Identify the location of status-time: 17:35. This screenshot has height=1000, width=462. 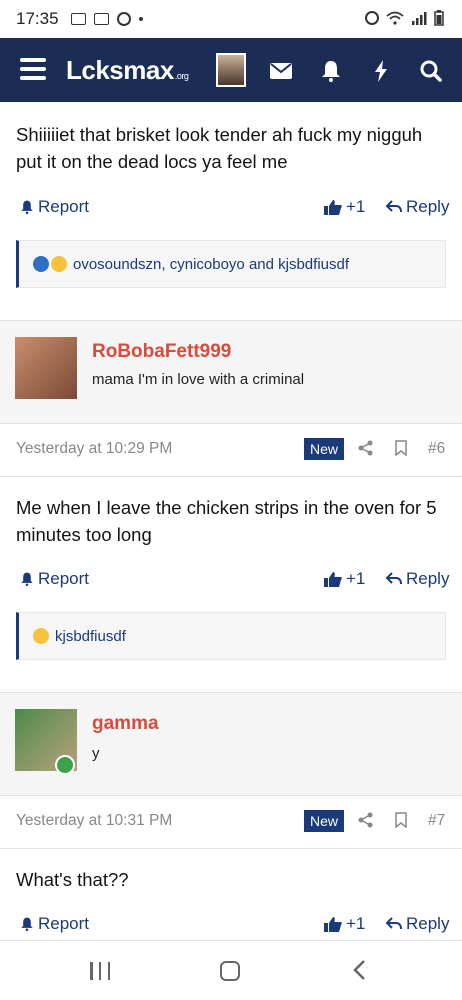
(37, 18).